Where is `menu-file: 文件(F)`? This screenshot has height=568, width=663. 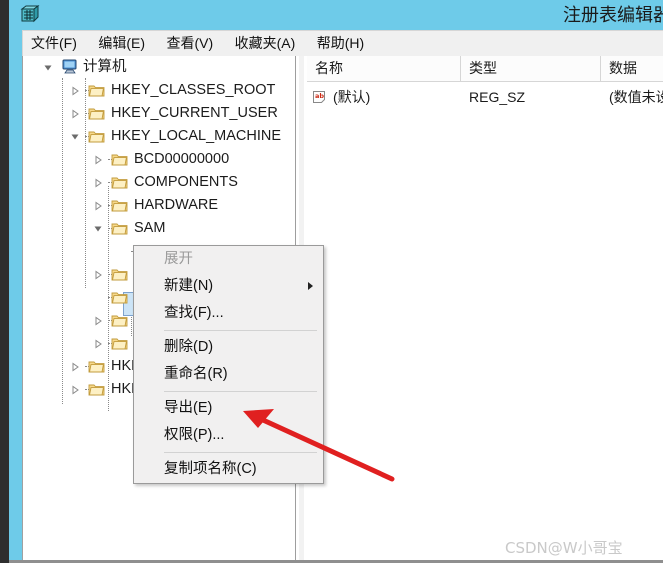
menu-file: 文件(F) is located at coordinates (54, 43).